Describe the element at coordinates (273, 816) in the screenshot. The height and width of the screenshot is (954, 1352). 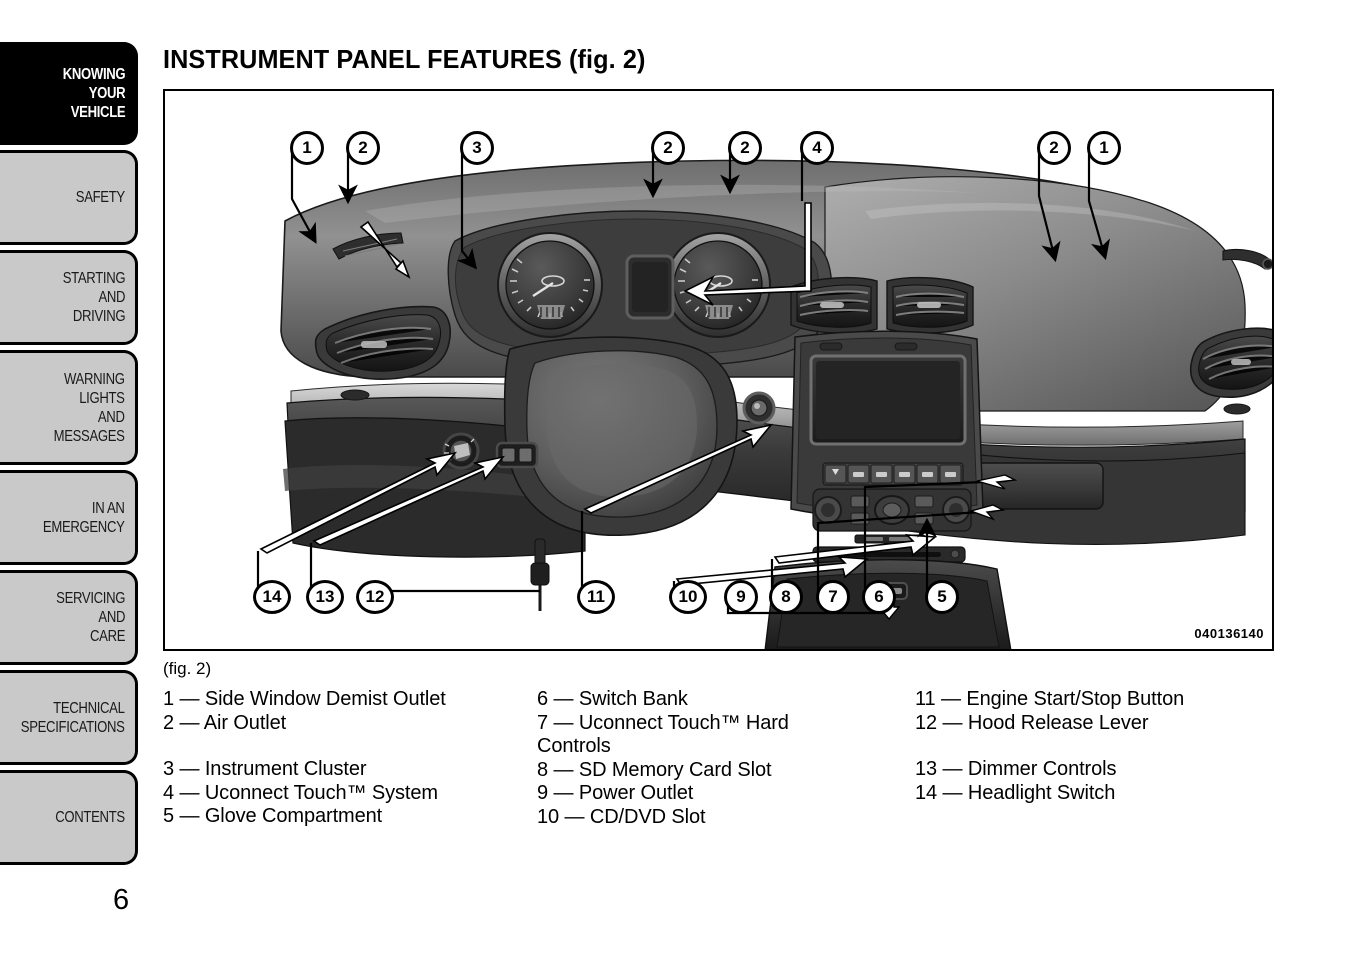
I see `legend-item: 5 — Glove Compartment` at that location.